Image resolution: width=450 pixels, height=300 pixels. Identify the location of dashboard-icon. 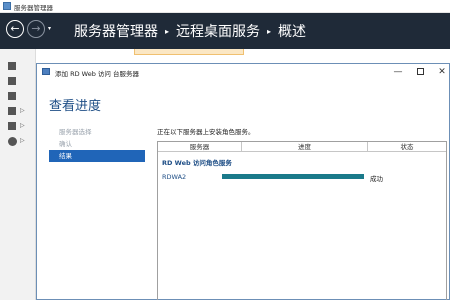
(12, 66).